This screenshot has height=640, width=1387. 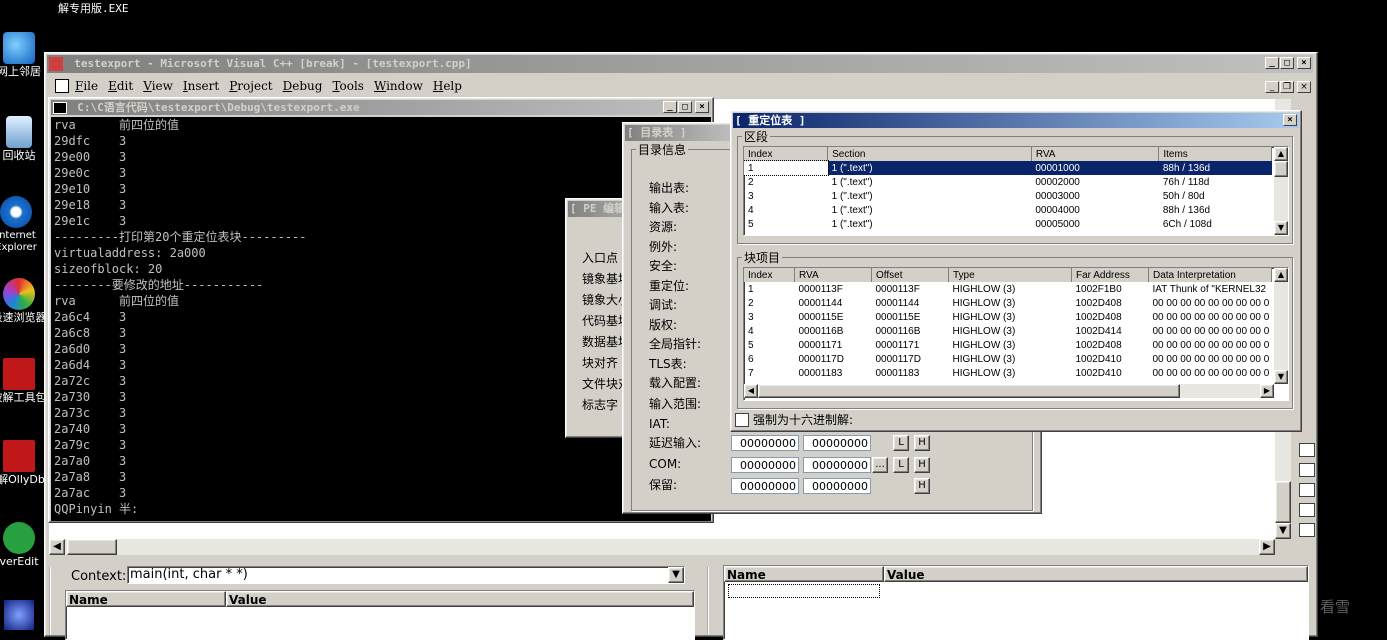 I want to click on com-rva-field: 00000000, so click(x=765, y=465).